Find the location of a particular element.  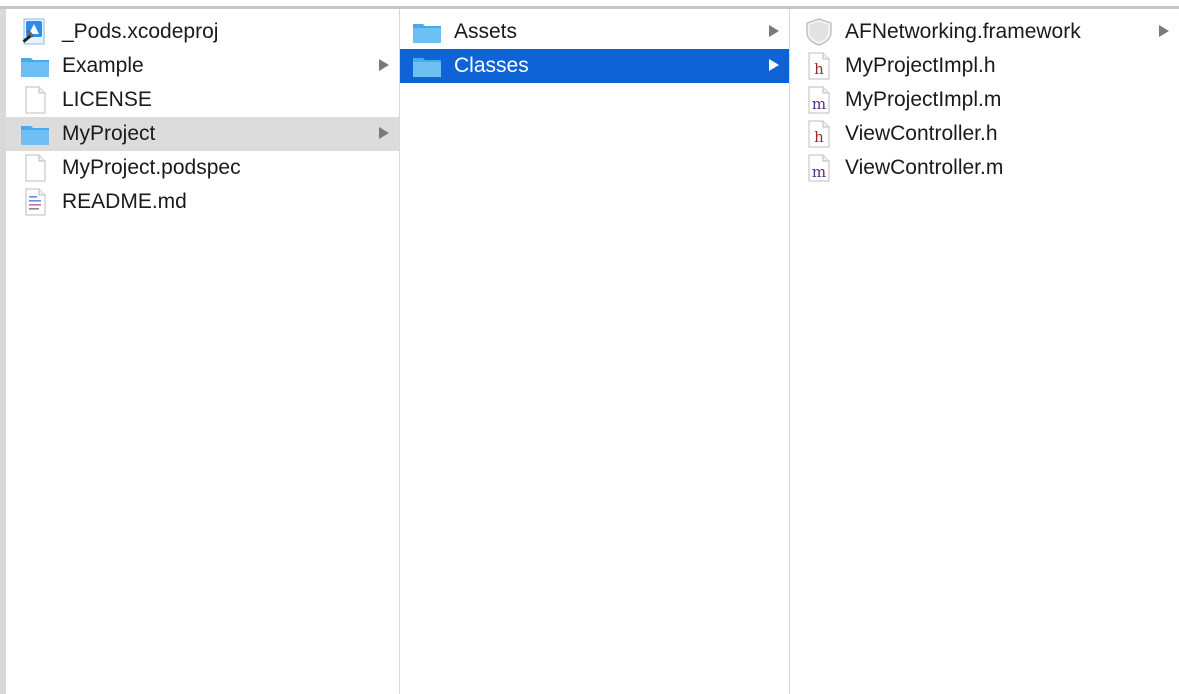

list-item-label: _Pods.xcodeproj is located at coordinates (140, 31).